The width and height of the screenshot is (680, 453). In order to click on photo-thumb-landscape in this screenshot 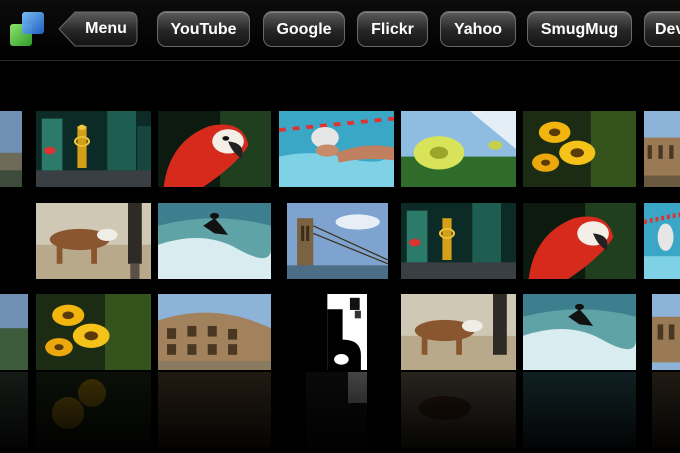, I will do `click(11, 149)`.